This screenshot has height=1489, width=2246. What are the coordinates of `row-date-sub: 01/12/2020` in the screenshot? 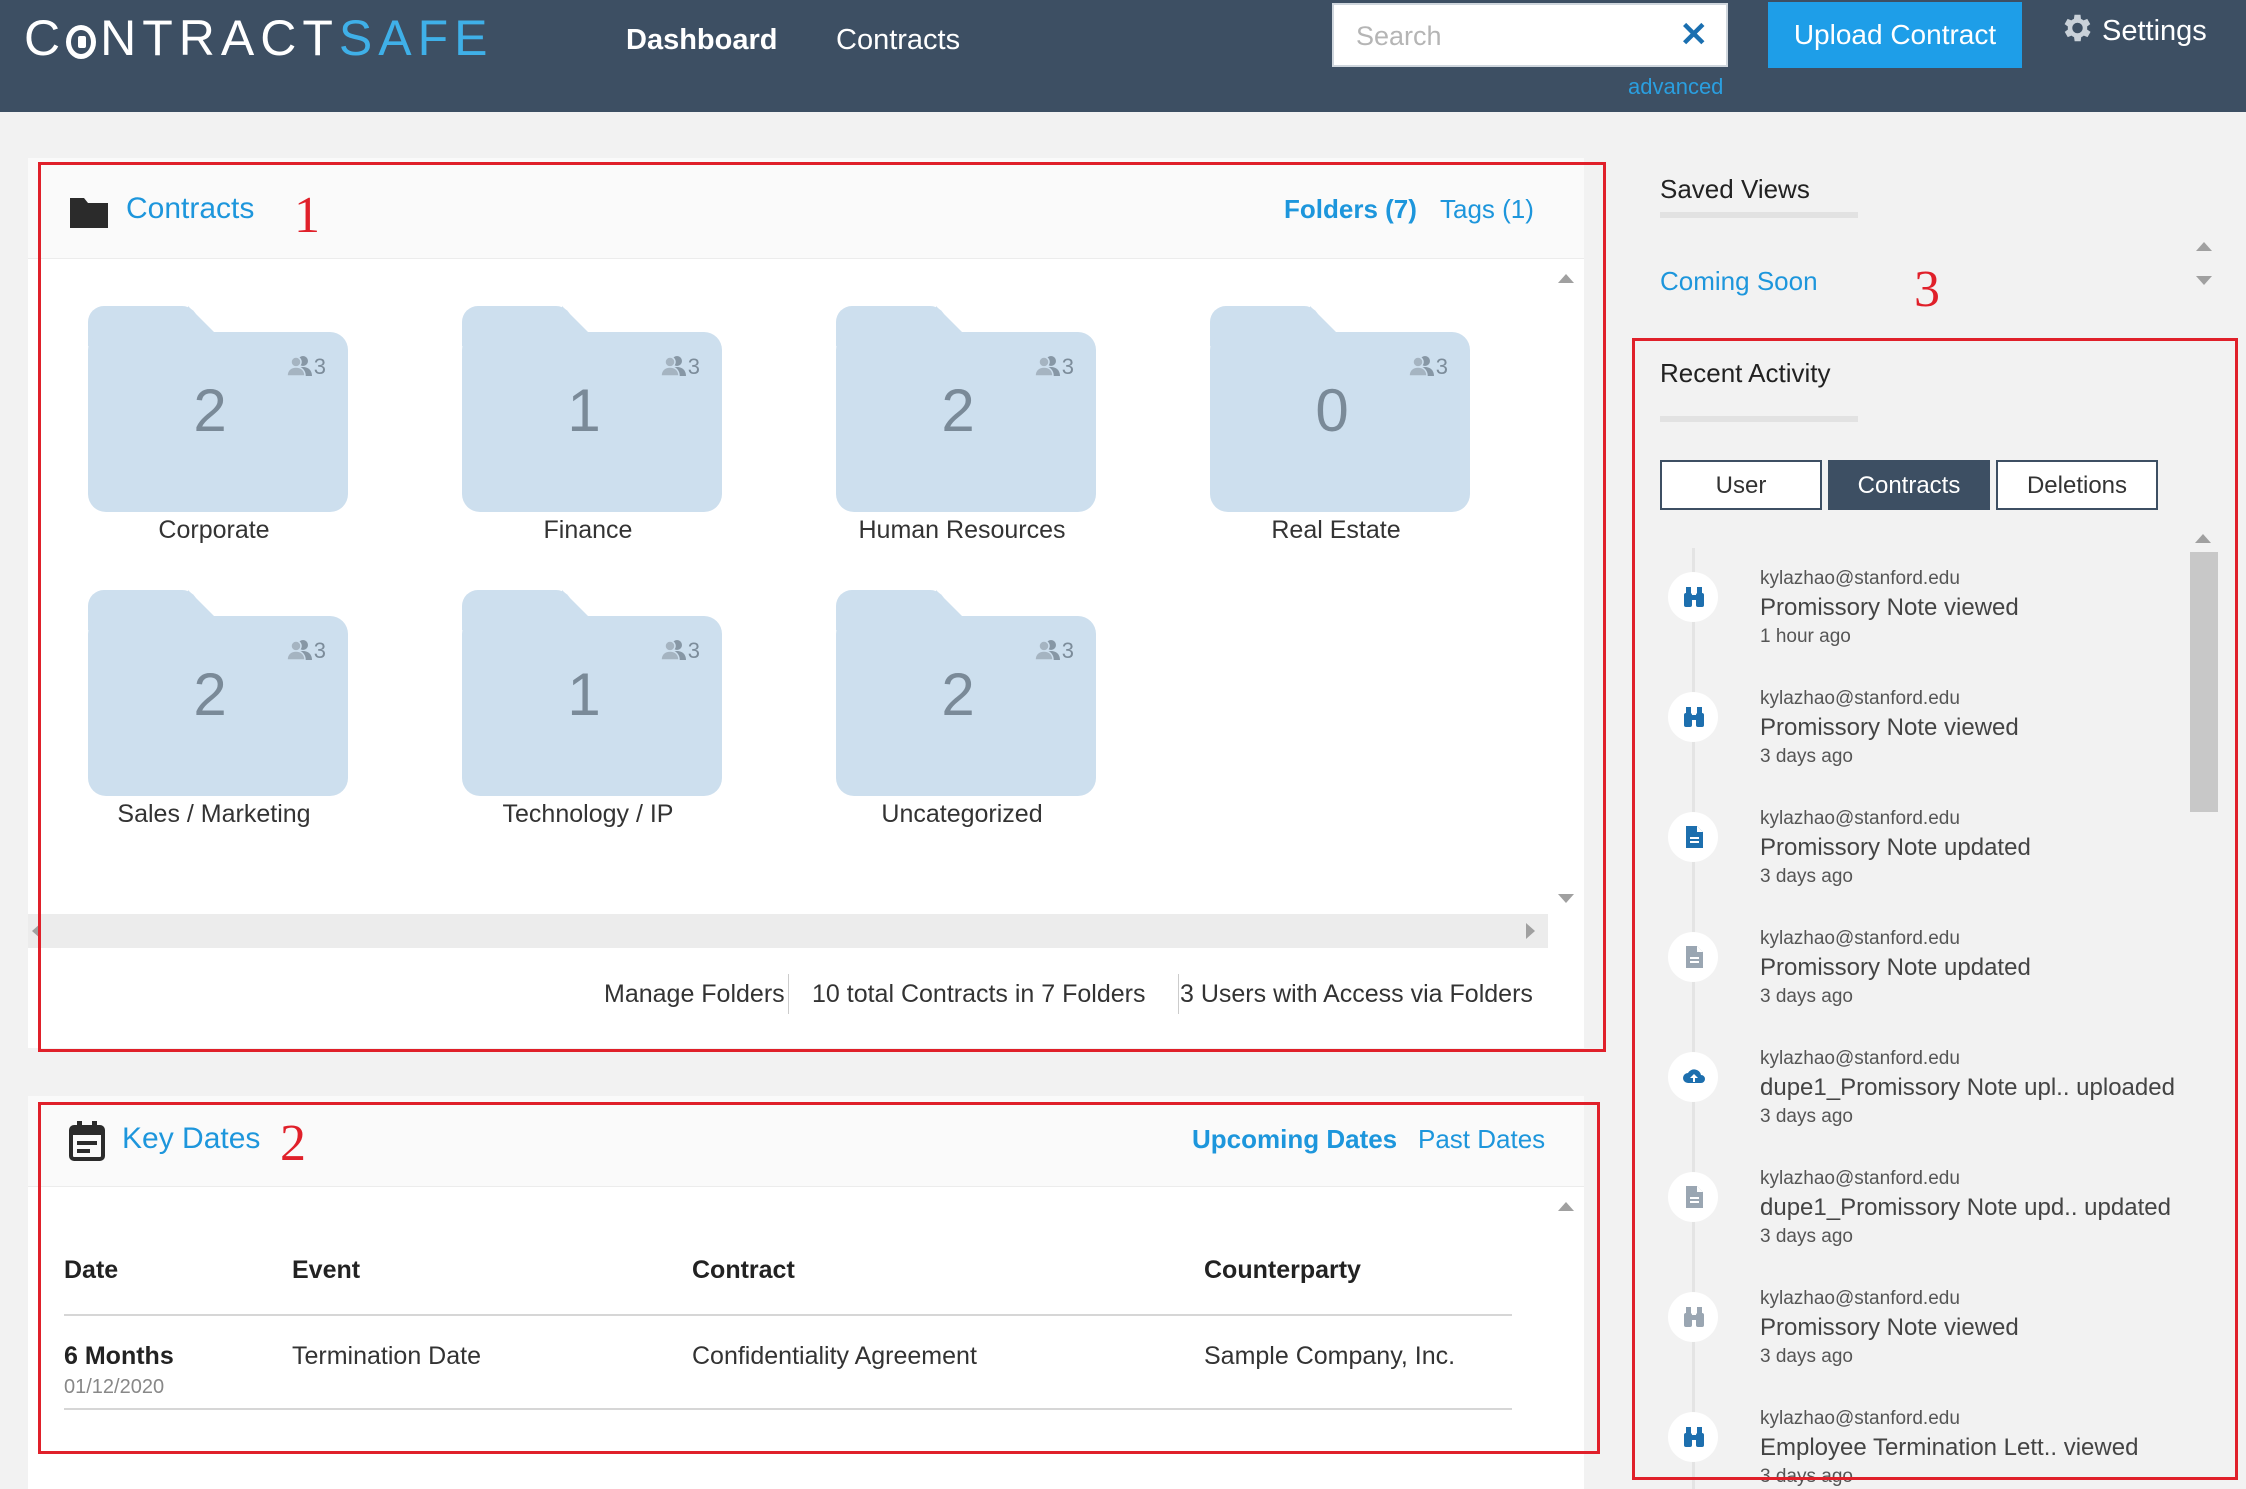 It's located at (114, 1387).